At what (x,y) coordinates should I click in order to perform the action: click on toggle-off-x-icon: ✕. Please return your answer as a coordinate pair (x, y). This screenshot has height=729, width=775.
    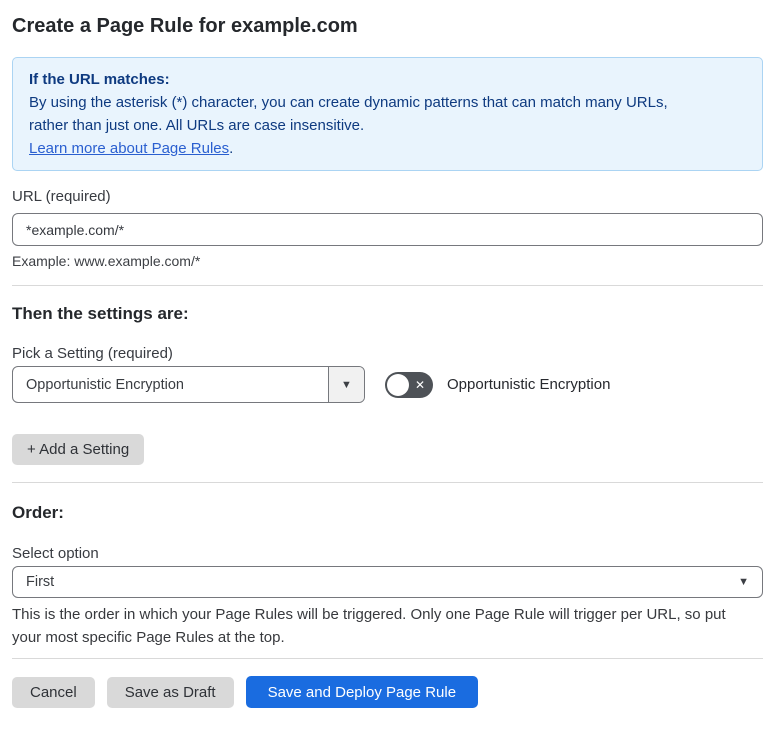
    Looking at the image, I should click on (419, 384).